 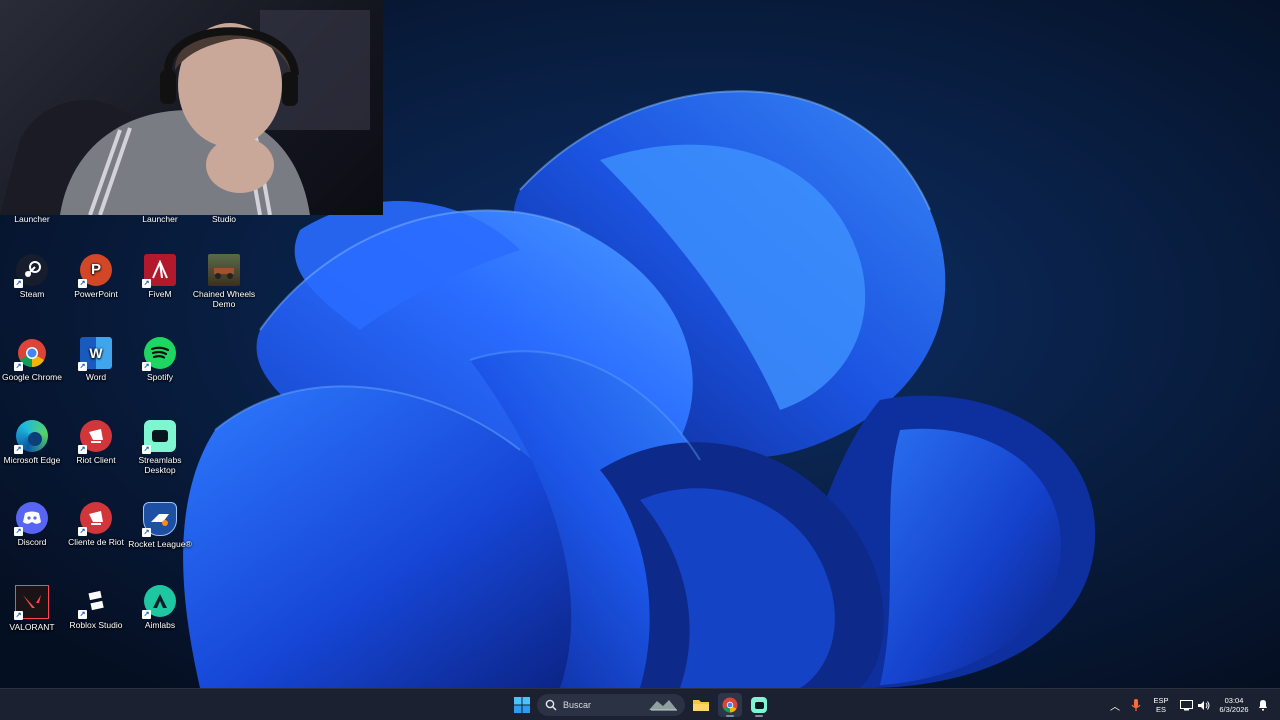 What do you see at coordinates (159, 602) in the screenshot?
I see `aimlabs-icon: ↗` at bounding box center [159, 602].